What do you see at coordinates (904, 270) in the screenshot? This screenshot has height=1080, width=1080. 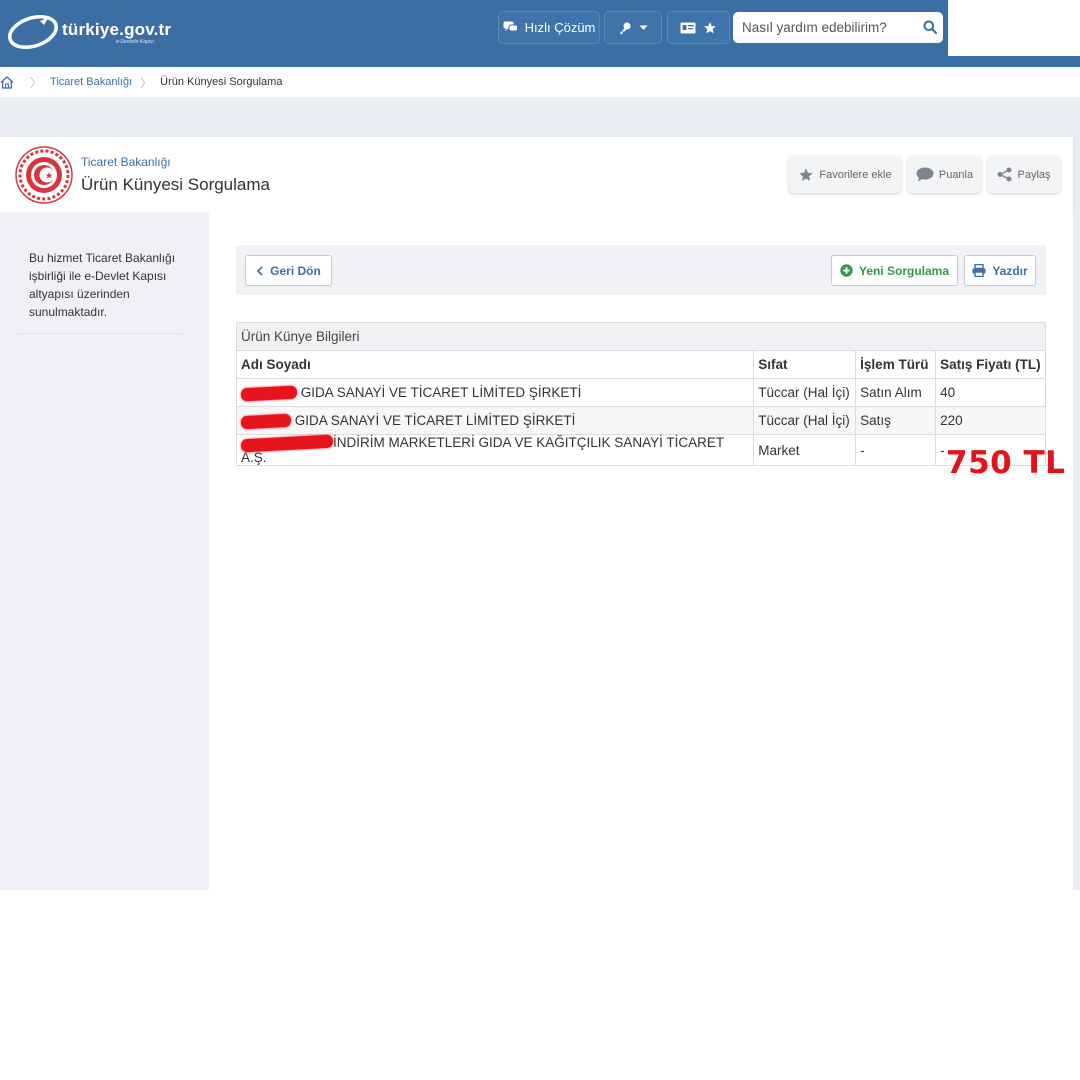 I see `new-query-label: Yeni Sorgulama` at bounding box center [904, 270].